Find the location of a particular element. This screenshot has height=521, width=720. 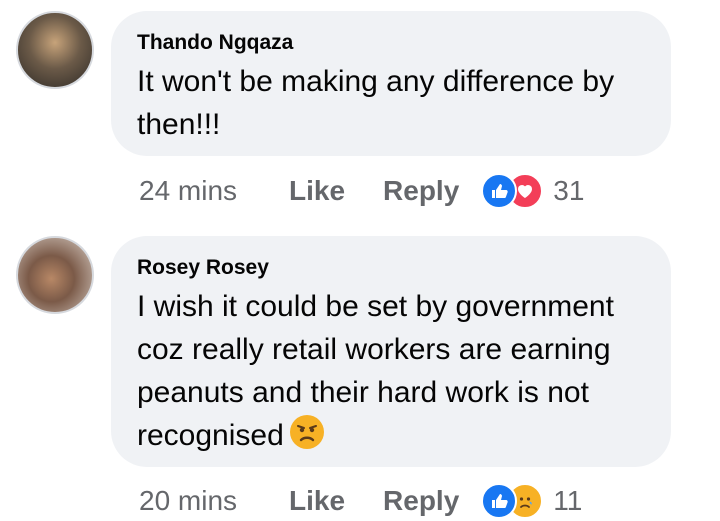

comment-text-line: peanuts and their hard work is not is located at coordinates (363, 392).